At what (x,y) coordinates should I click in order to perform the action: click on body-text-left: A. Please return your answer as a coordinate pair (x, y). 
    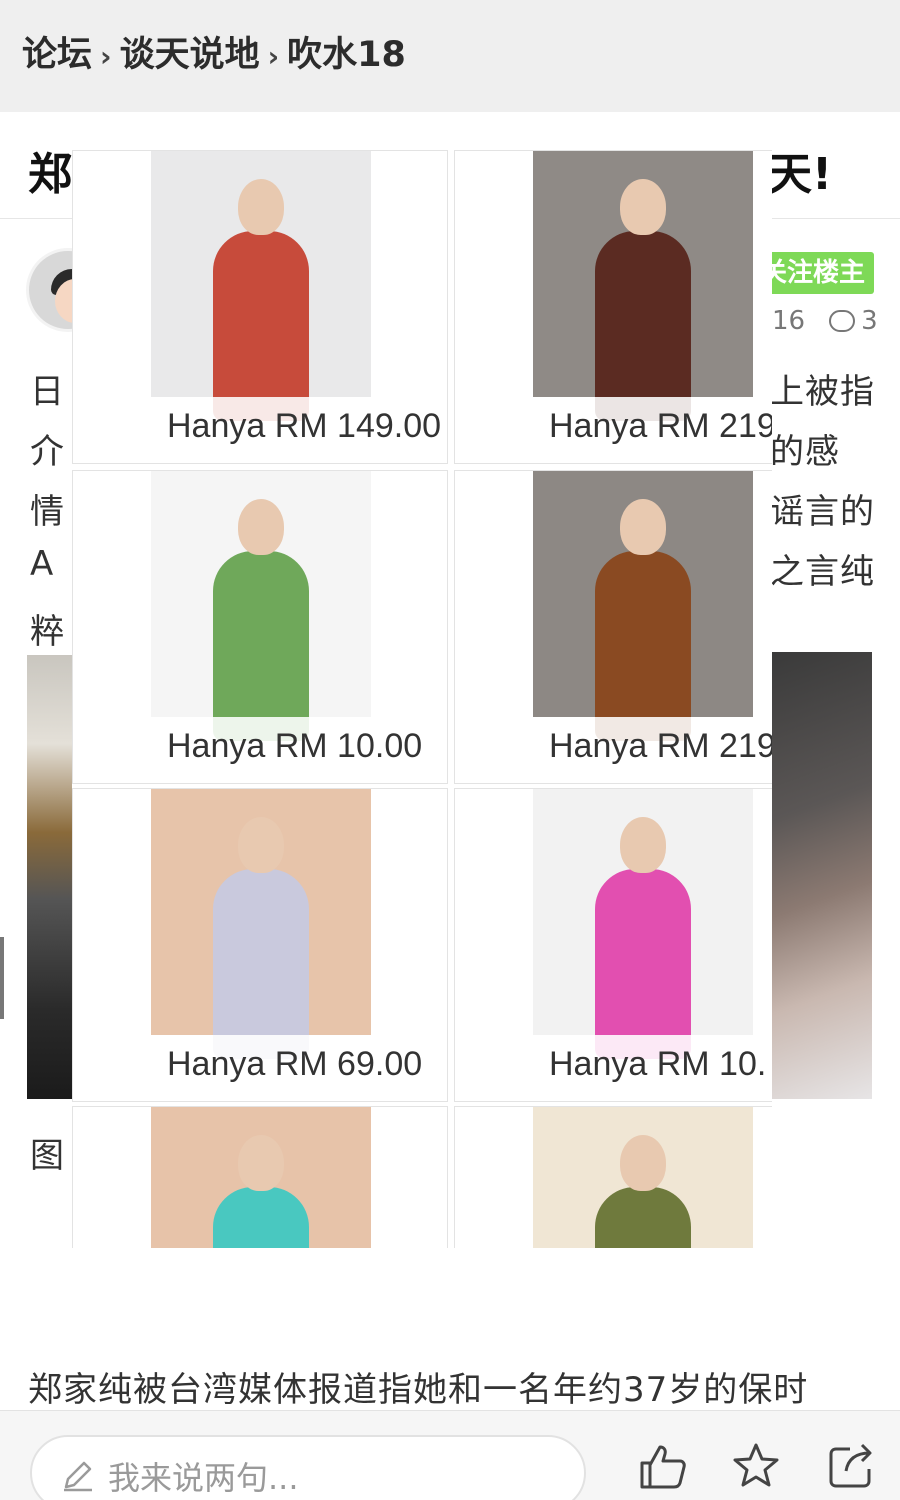
    Looking at the image, I should click on (42, 564).